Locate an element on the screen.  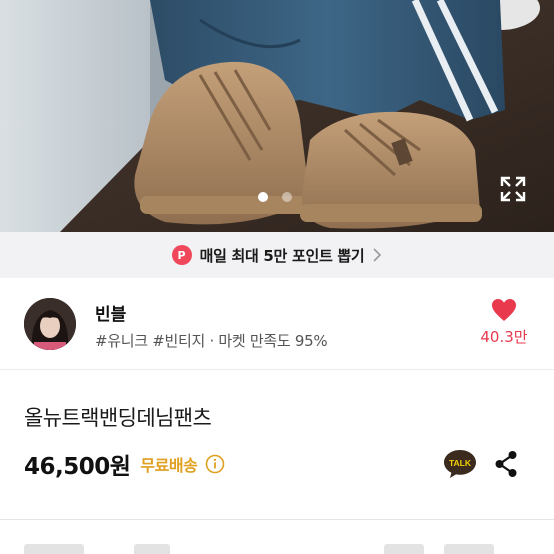
like-button: 40.3만 is located at coordinates (504, 322).